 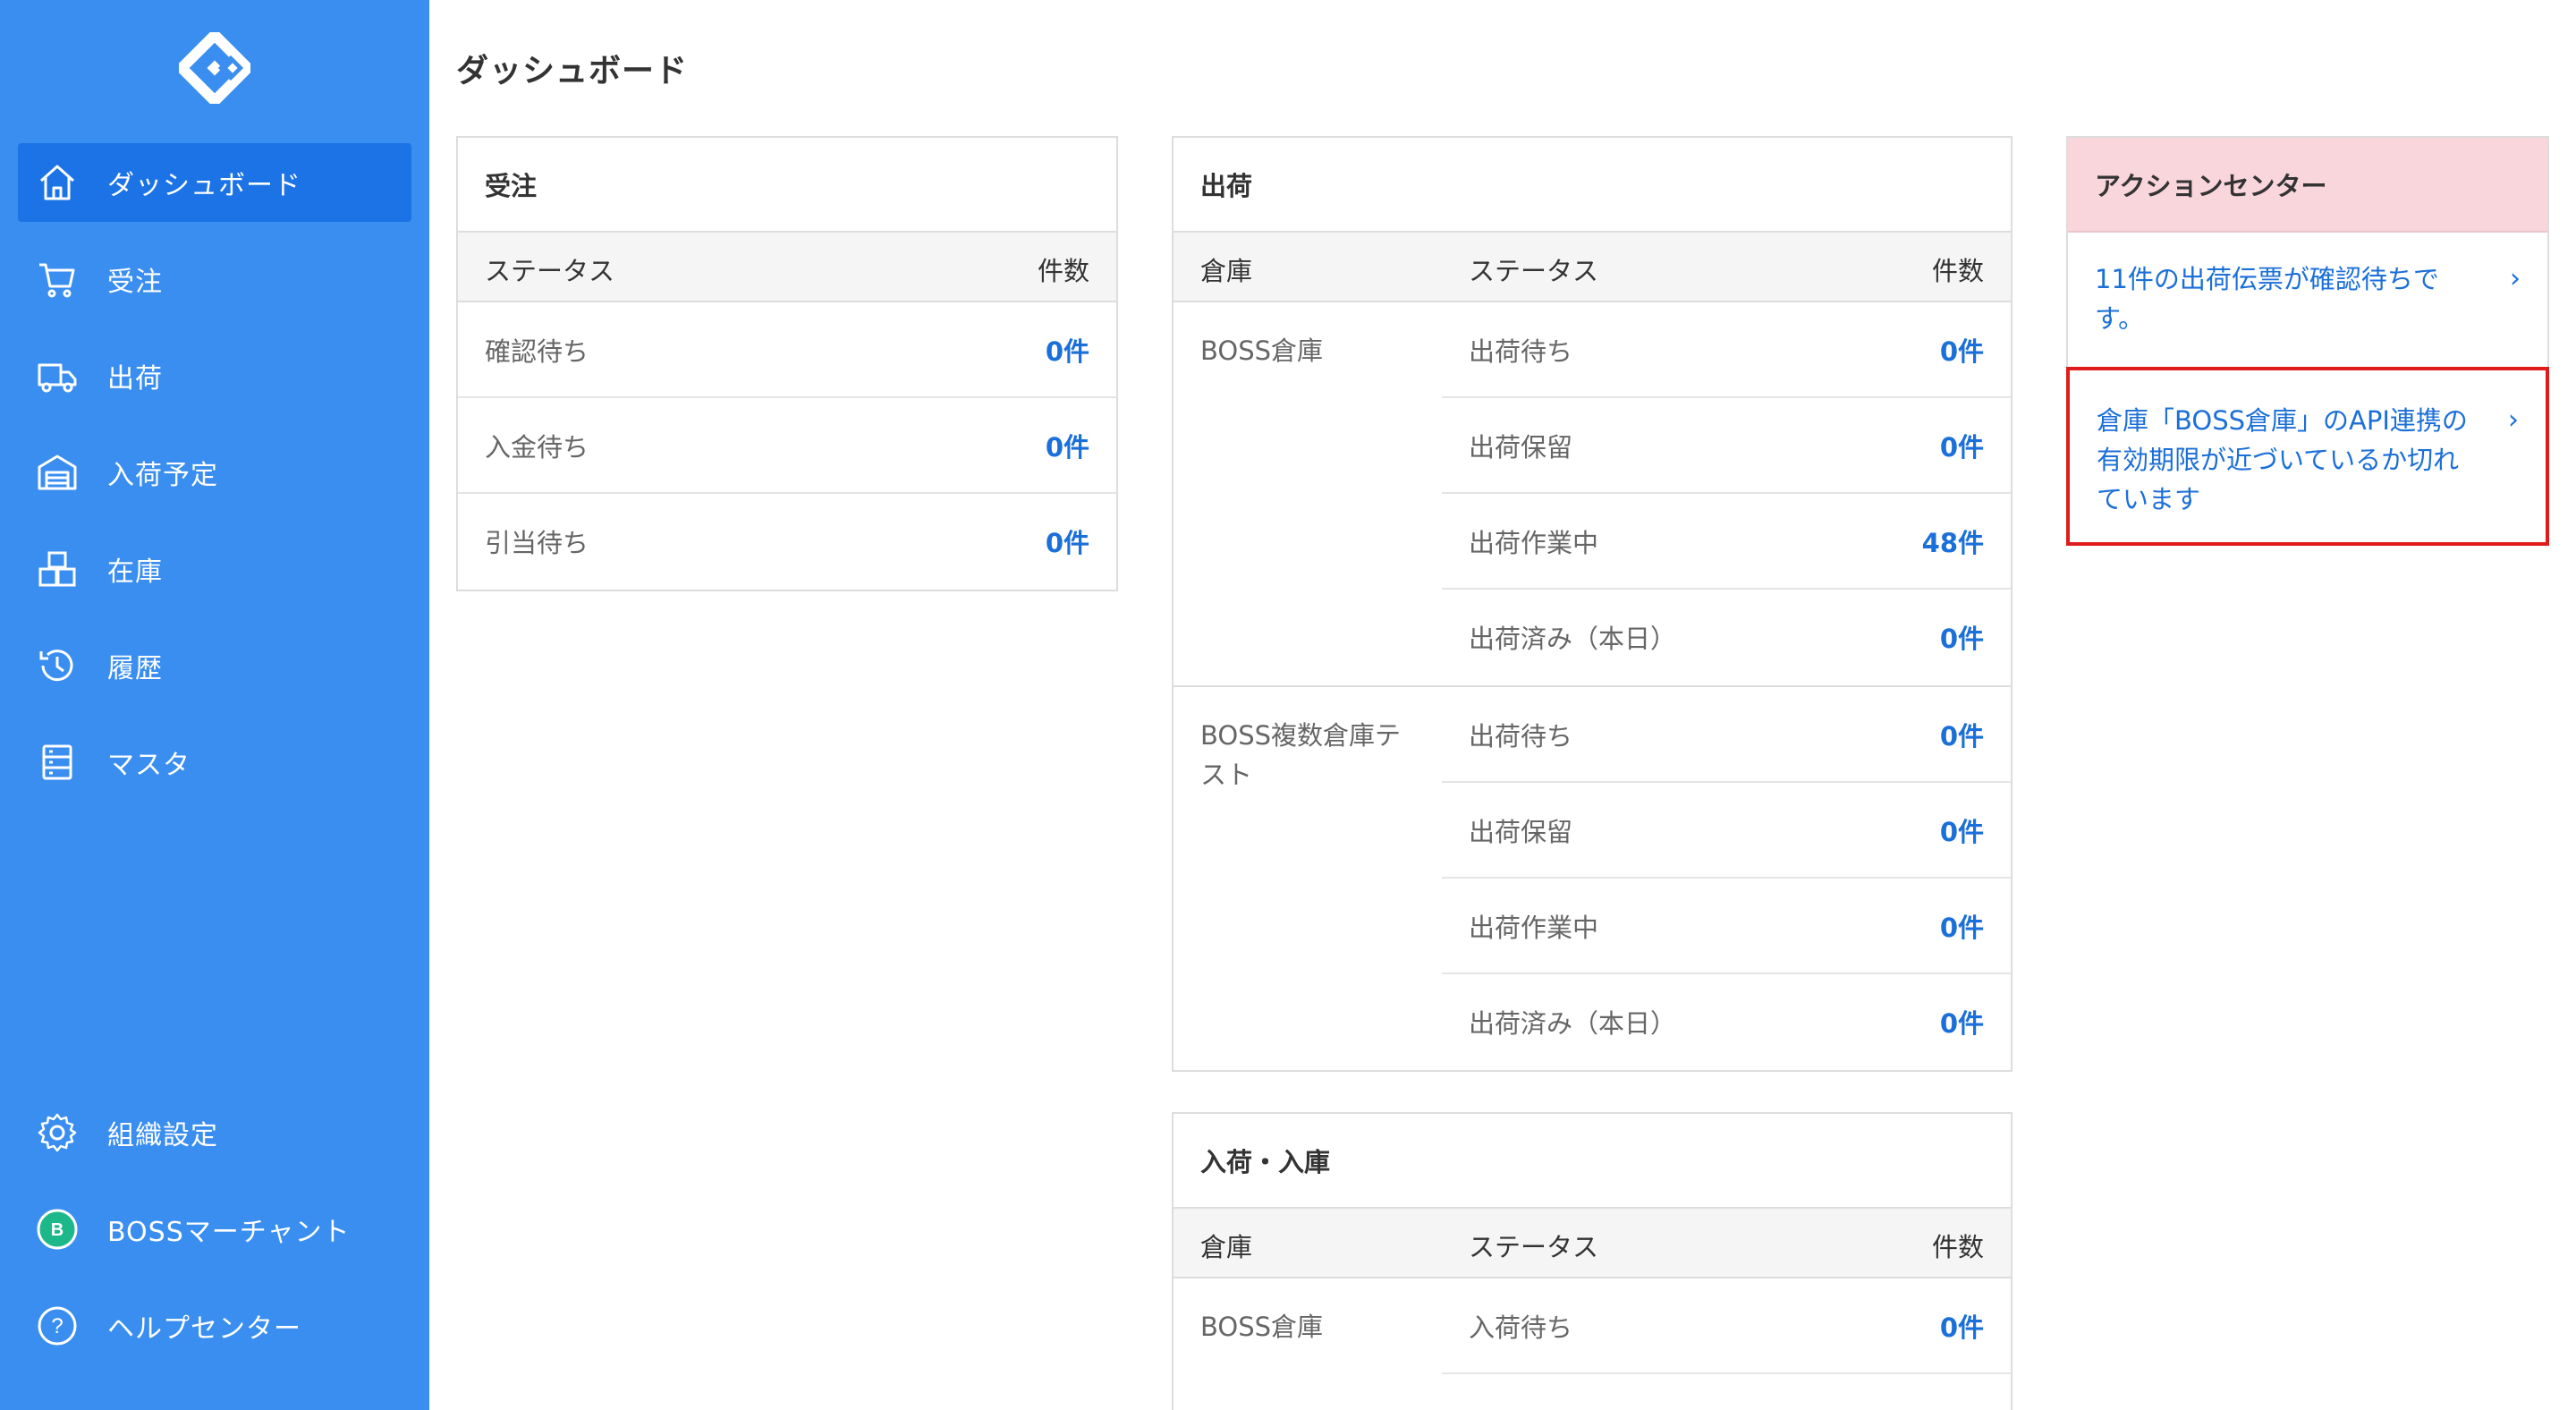 What do you see at coordinates (135, 283) in the screenshot?
I see `sidebar-item-label: 受注` at bounding box center [135, 283].